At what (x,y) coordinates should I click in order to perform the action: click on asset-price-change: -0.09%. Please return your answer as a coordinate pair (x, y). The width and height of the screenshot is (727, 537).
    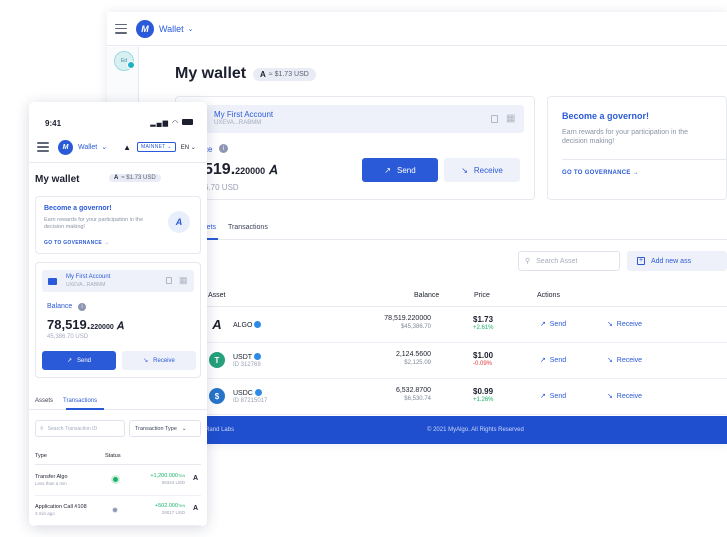
    Looking at the image, I should click on (483, 364).